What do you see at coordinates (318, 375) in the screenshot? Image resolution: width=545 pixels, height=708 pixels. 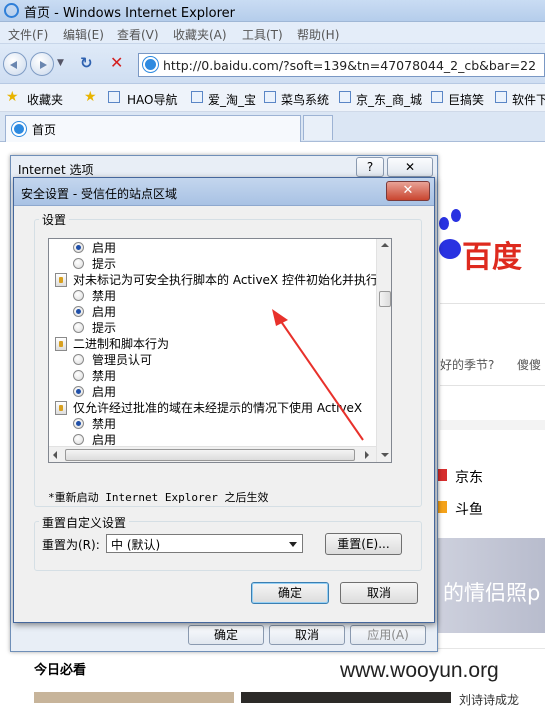 I see `annotation-arrow-icon` at bounding box center [318, 375].